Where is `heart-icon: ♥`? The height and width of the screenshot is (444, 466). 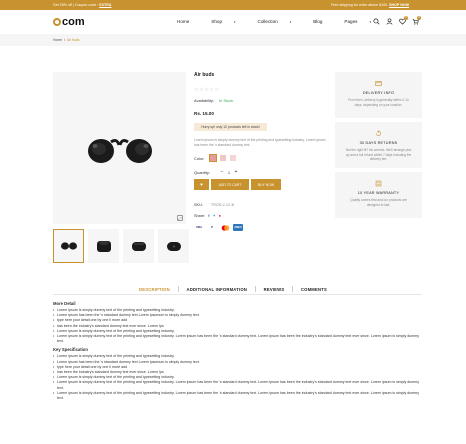
heart-icon: ♥ is located at coordinates (201, 184).